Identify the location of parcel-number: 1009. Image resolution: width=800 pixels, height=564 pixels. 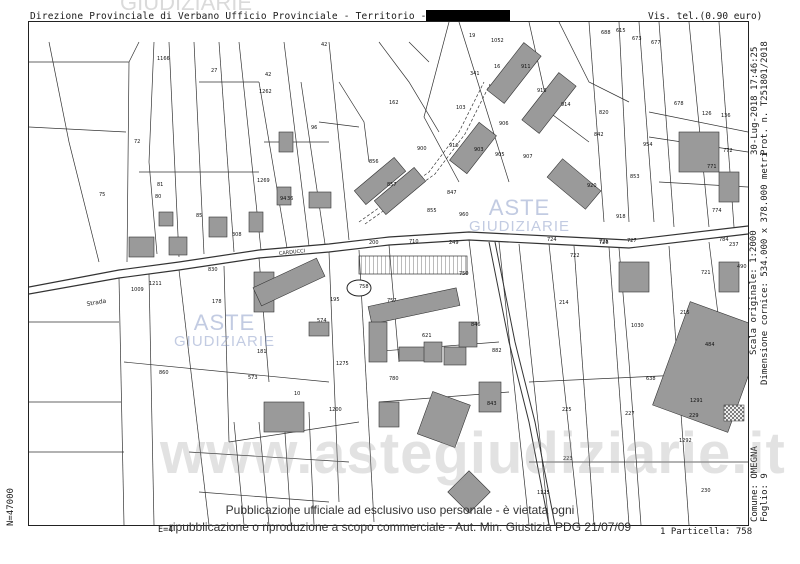
(137, 290).